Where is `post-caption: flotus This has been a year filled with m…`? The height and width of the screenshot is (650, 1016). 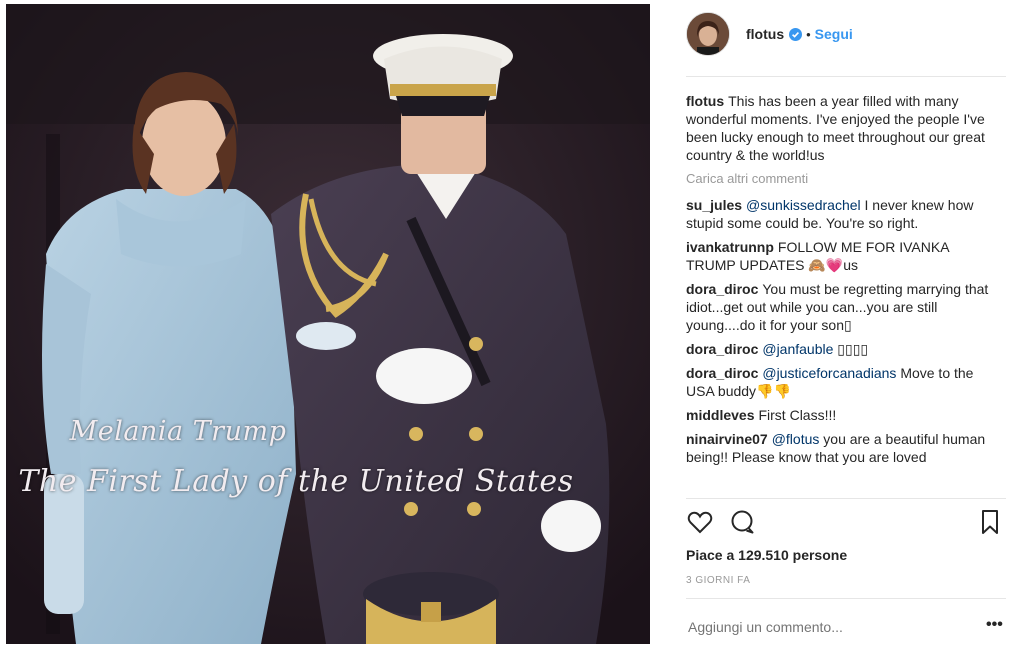
post-caption: flotus This has been a year filled with m… is located at coordinates (842, 128).